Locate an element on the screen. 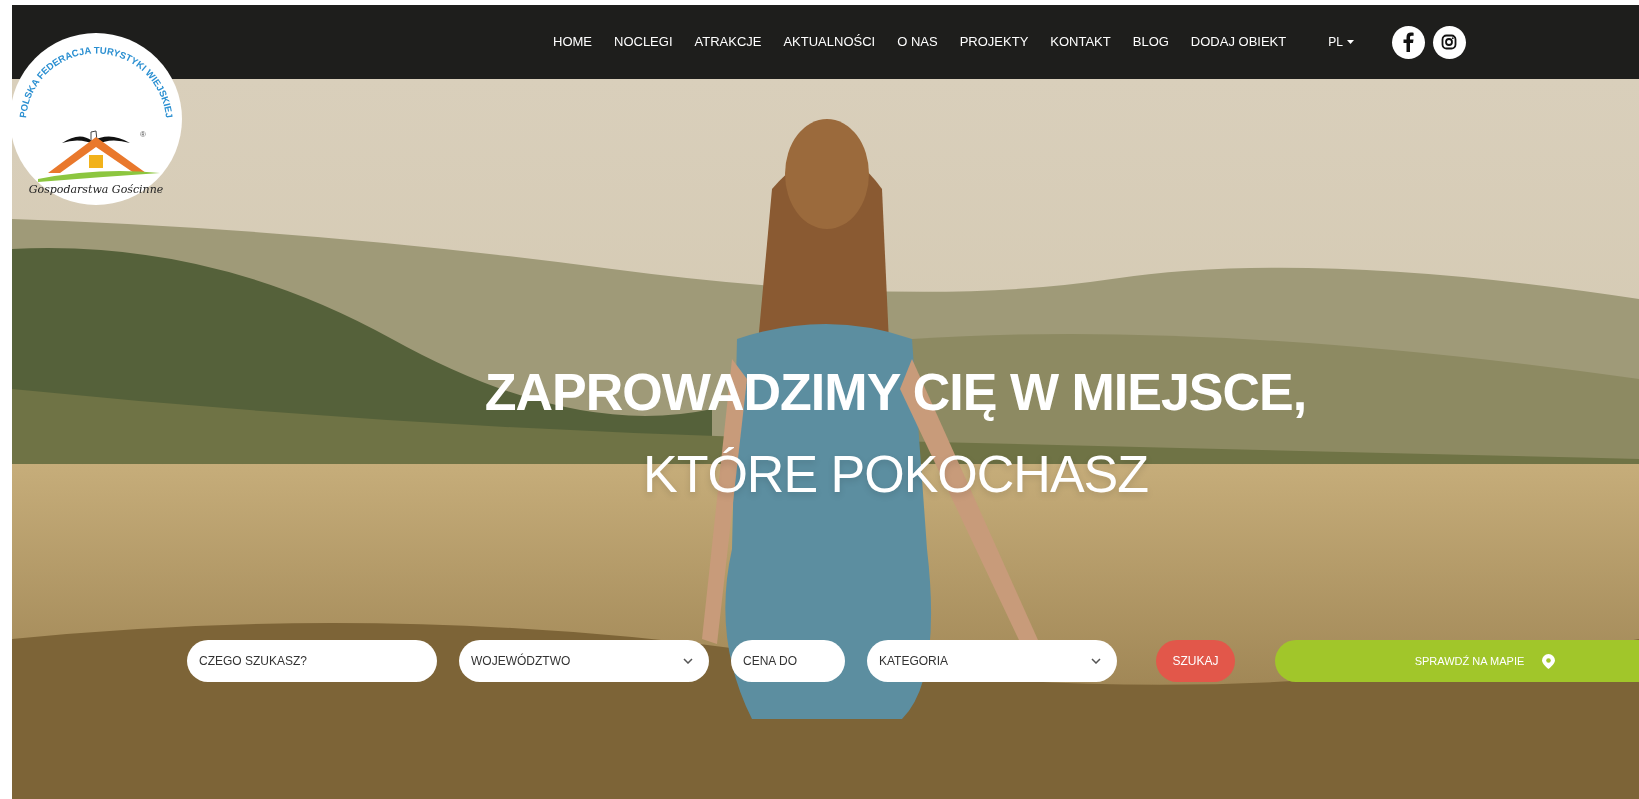  nav-link: DODAJ OBIEKT is located at coordinates (1238, 42).